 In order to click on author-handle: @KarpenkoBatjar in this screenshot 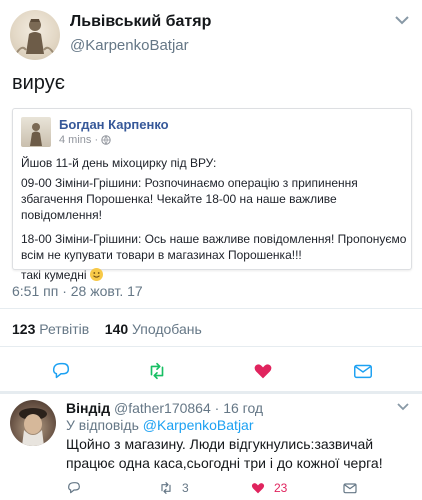, I will do `click(129, 45)`.